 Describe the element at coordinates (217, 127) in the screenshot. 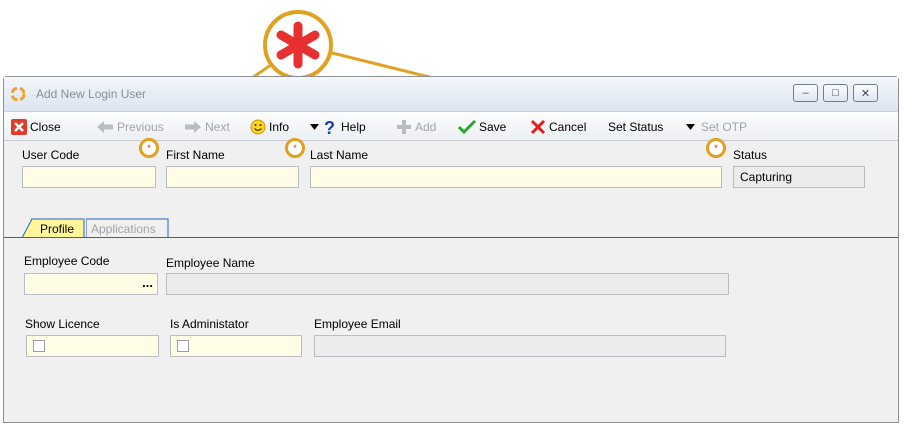

I see `next-label: Next` at that location.